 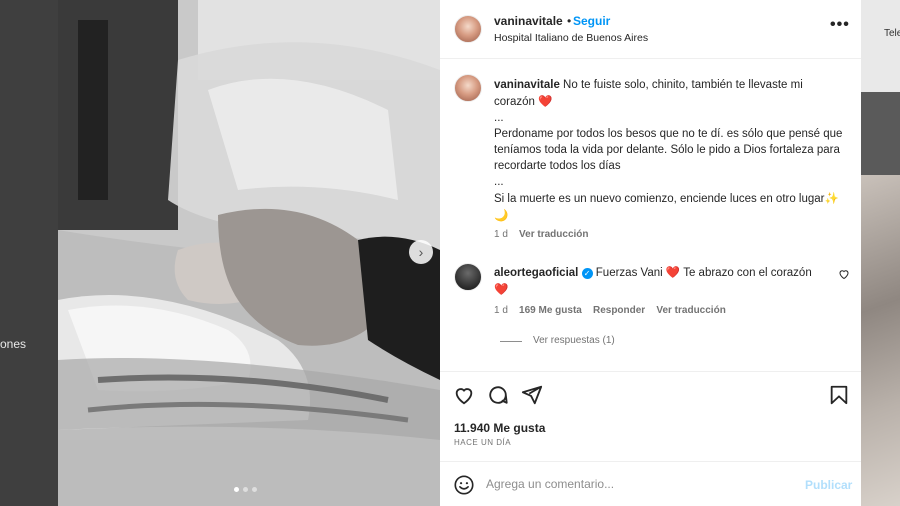 What do you see at coordinates (498, 395) in the screenshot?
I see `comment-icon` at bounding box center [498, 395].